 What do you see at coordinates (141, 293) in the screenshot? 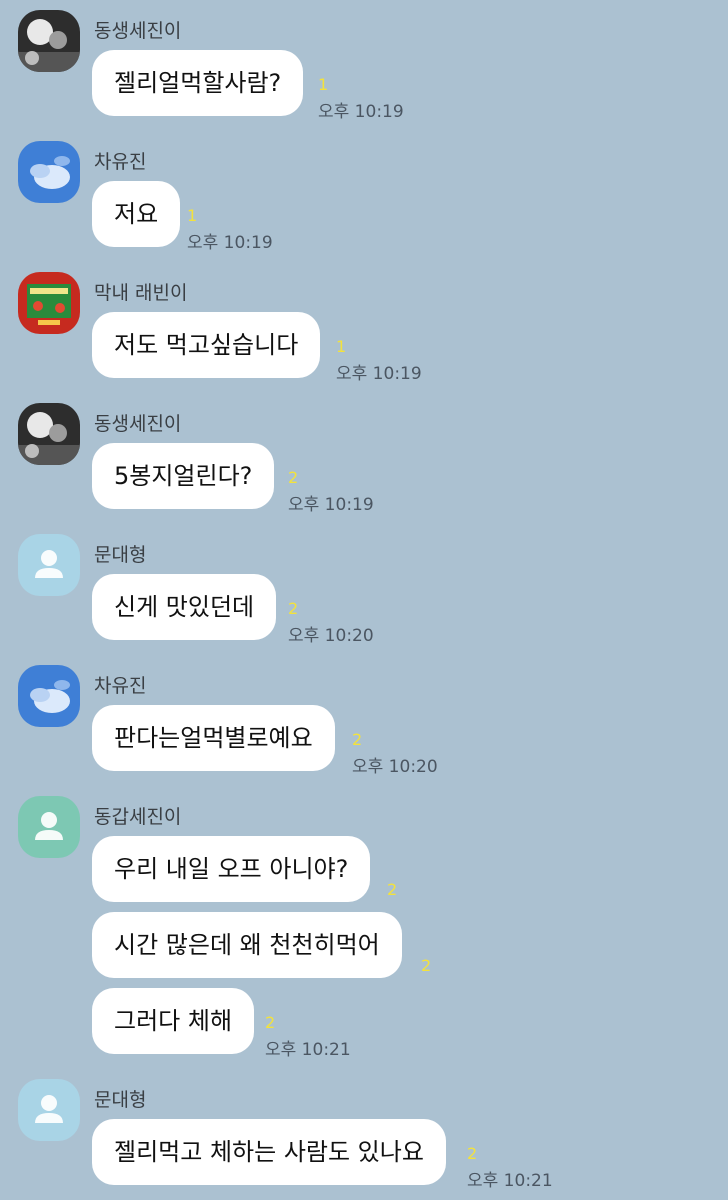
I see `sender-name: 막내 래빈이` at bounding box center [141, 293].